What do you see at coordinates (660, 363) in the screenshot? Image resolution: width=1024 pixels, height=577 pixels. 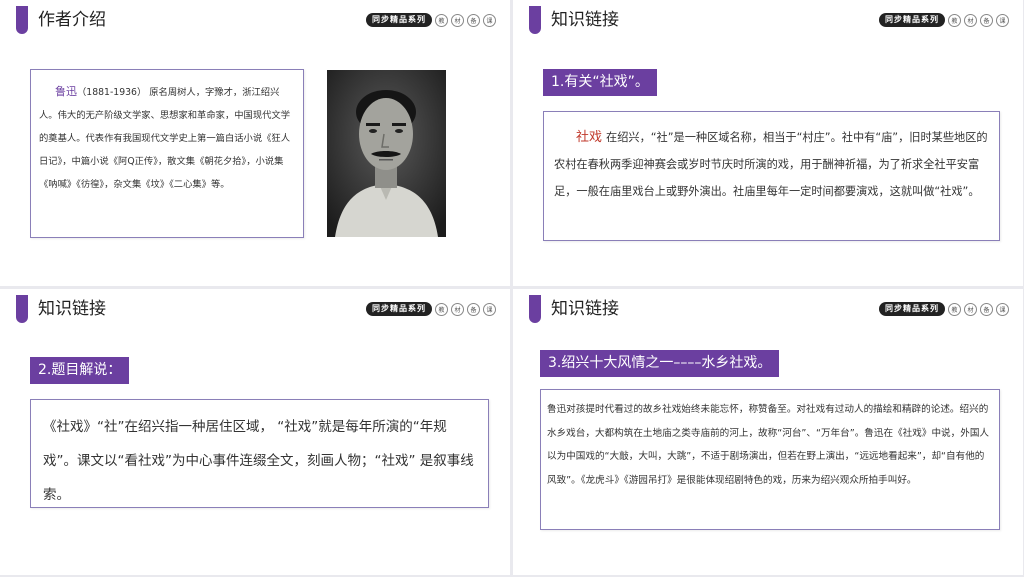 I see `section-heading: 3.绍兴十大风情之一––––水乡社戏。` at bounding box center [660, 363].